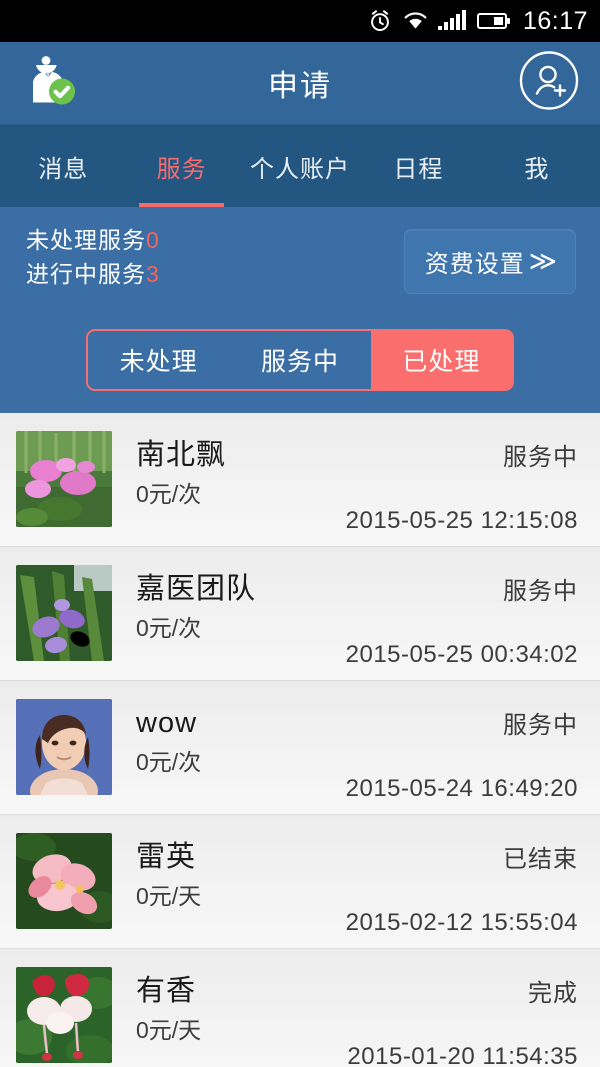  I want to click on pending-services-count: 0, so click(153, 240).